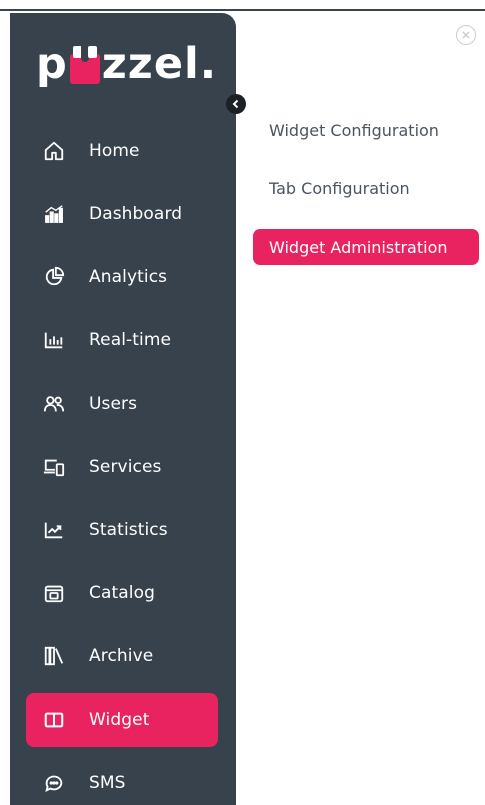  Describe the element at coordinates (136, 214) in the screenshot. I see `sidebar-item-label: Dashboard` at that location.